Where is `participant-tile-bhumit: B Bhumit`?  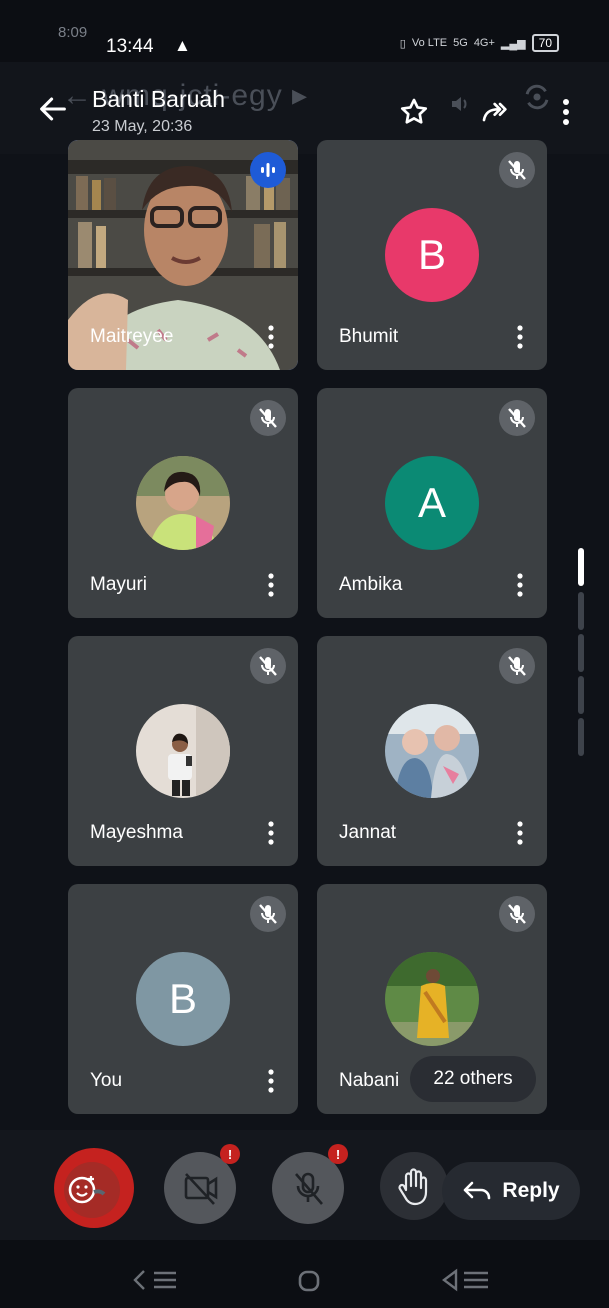
participant-tile-bhumit: B Bhumit is located at coordinates (432, 255).